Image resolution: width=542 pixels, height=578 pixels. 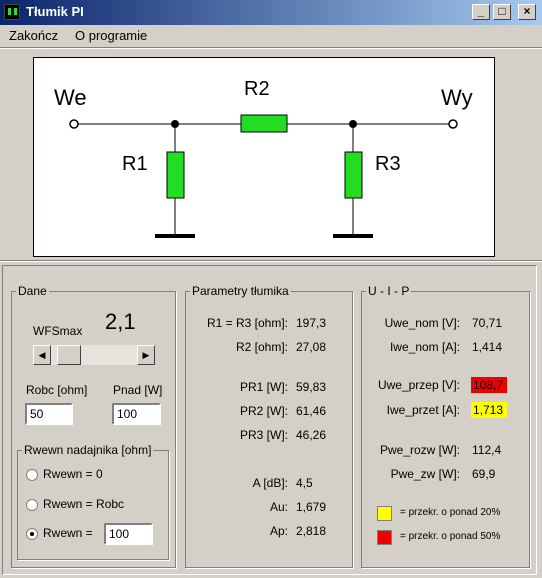 What do you see at coordinates (450, 536) in the screenshot?
I see `legend-red-text: = przekr. o ponad 50%` at bounding box center [450, 536].